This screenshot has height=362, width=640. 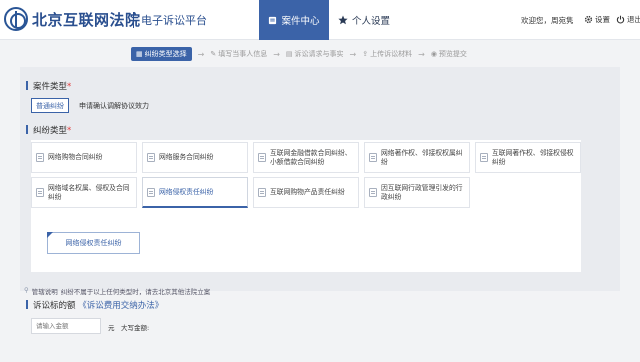 What do you see at coordinates (135, 292) in the screenshot?
I see `note-text: 纠纷不属于以上任何类型时，请去北京其他法院立案` at bounding box center [135, 292].